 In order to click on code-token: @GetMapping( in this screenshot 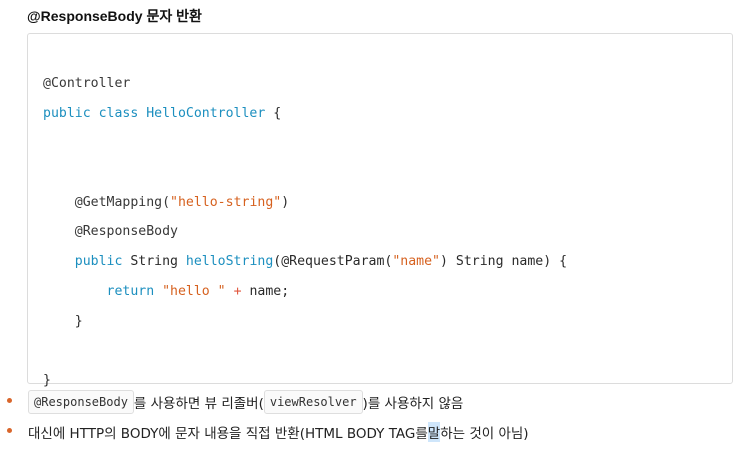, I will do `click(107, 202)`.